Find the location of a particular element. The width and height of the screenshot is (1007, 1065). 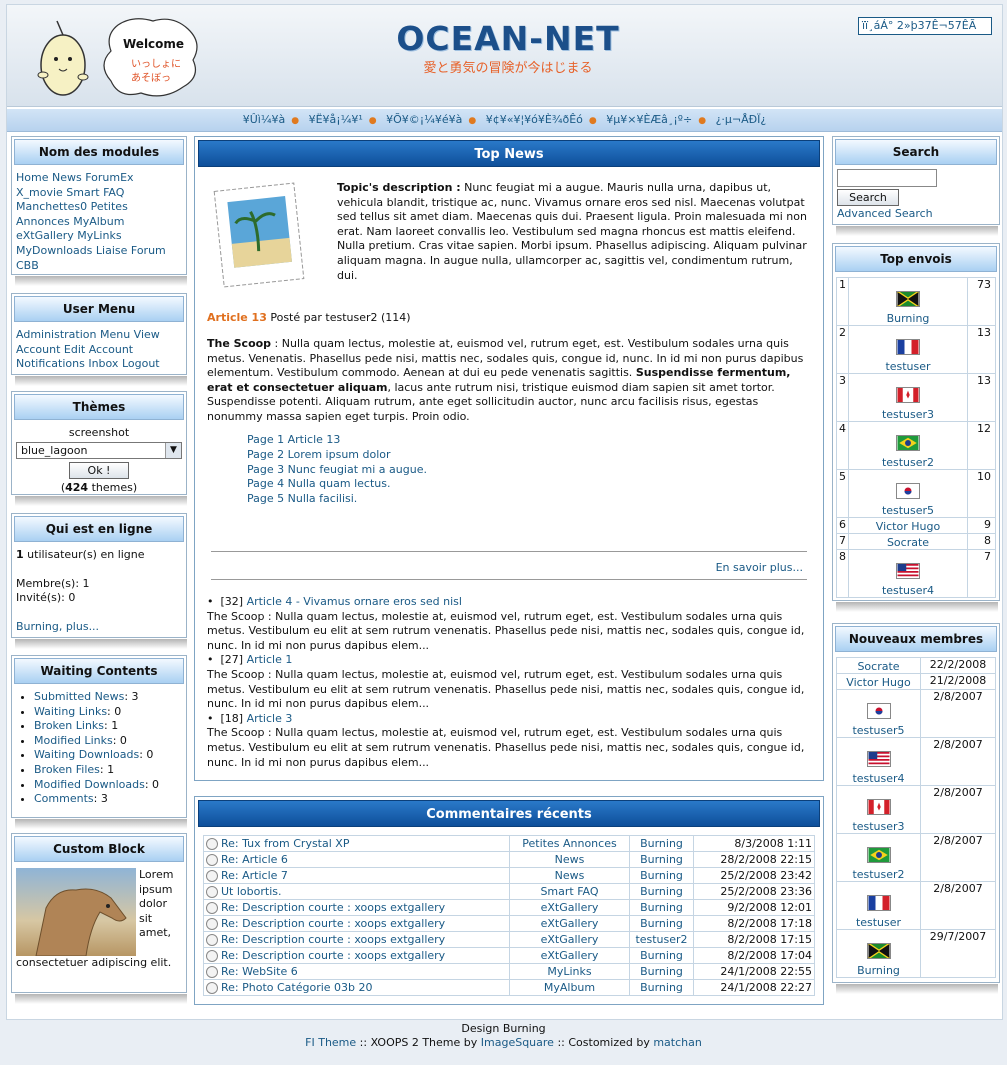

fi-theme-link: FI Theme is located at coordinates (330, 1042).